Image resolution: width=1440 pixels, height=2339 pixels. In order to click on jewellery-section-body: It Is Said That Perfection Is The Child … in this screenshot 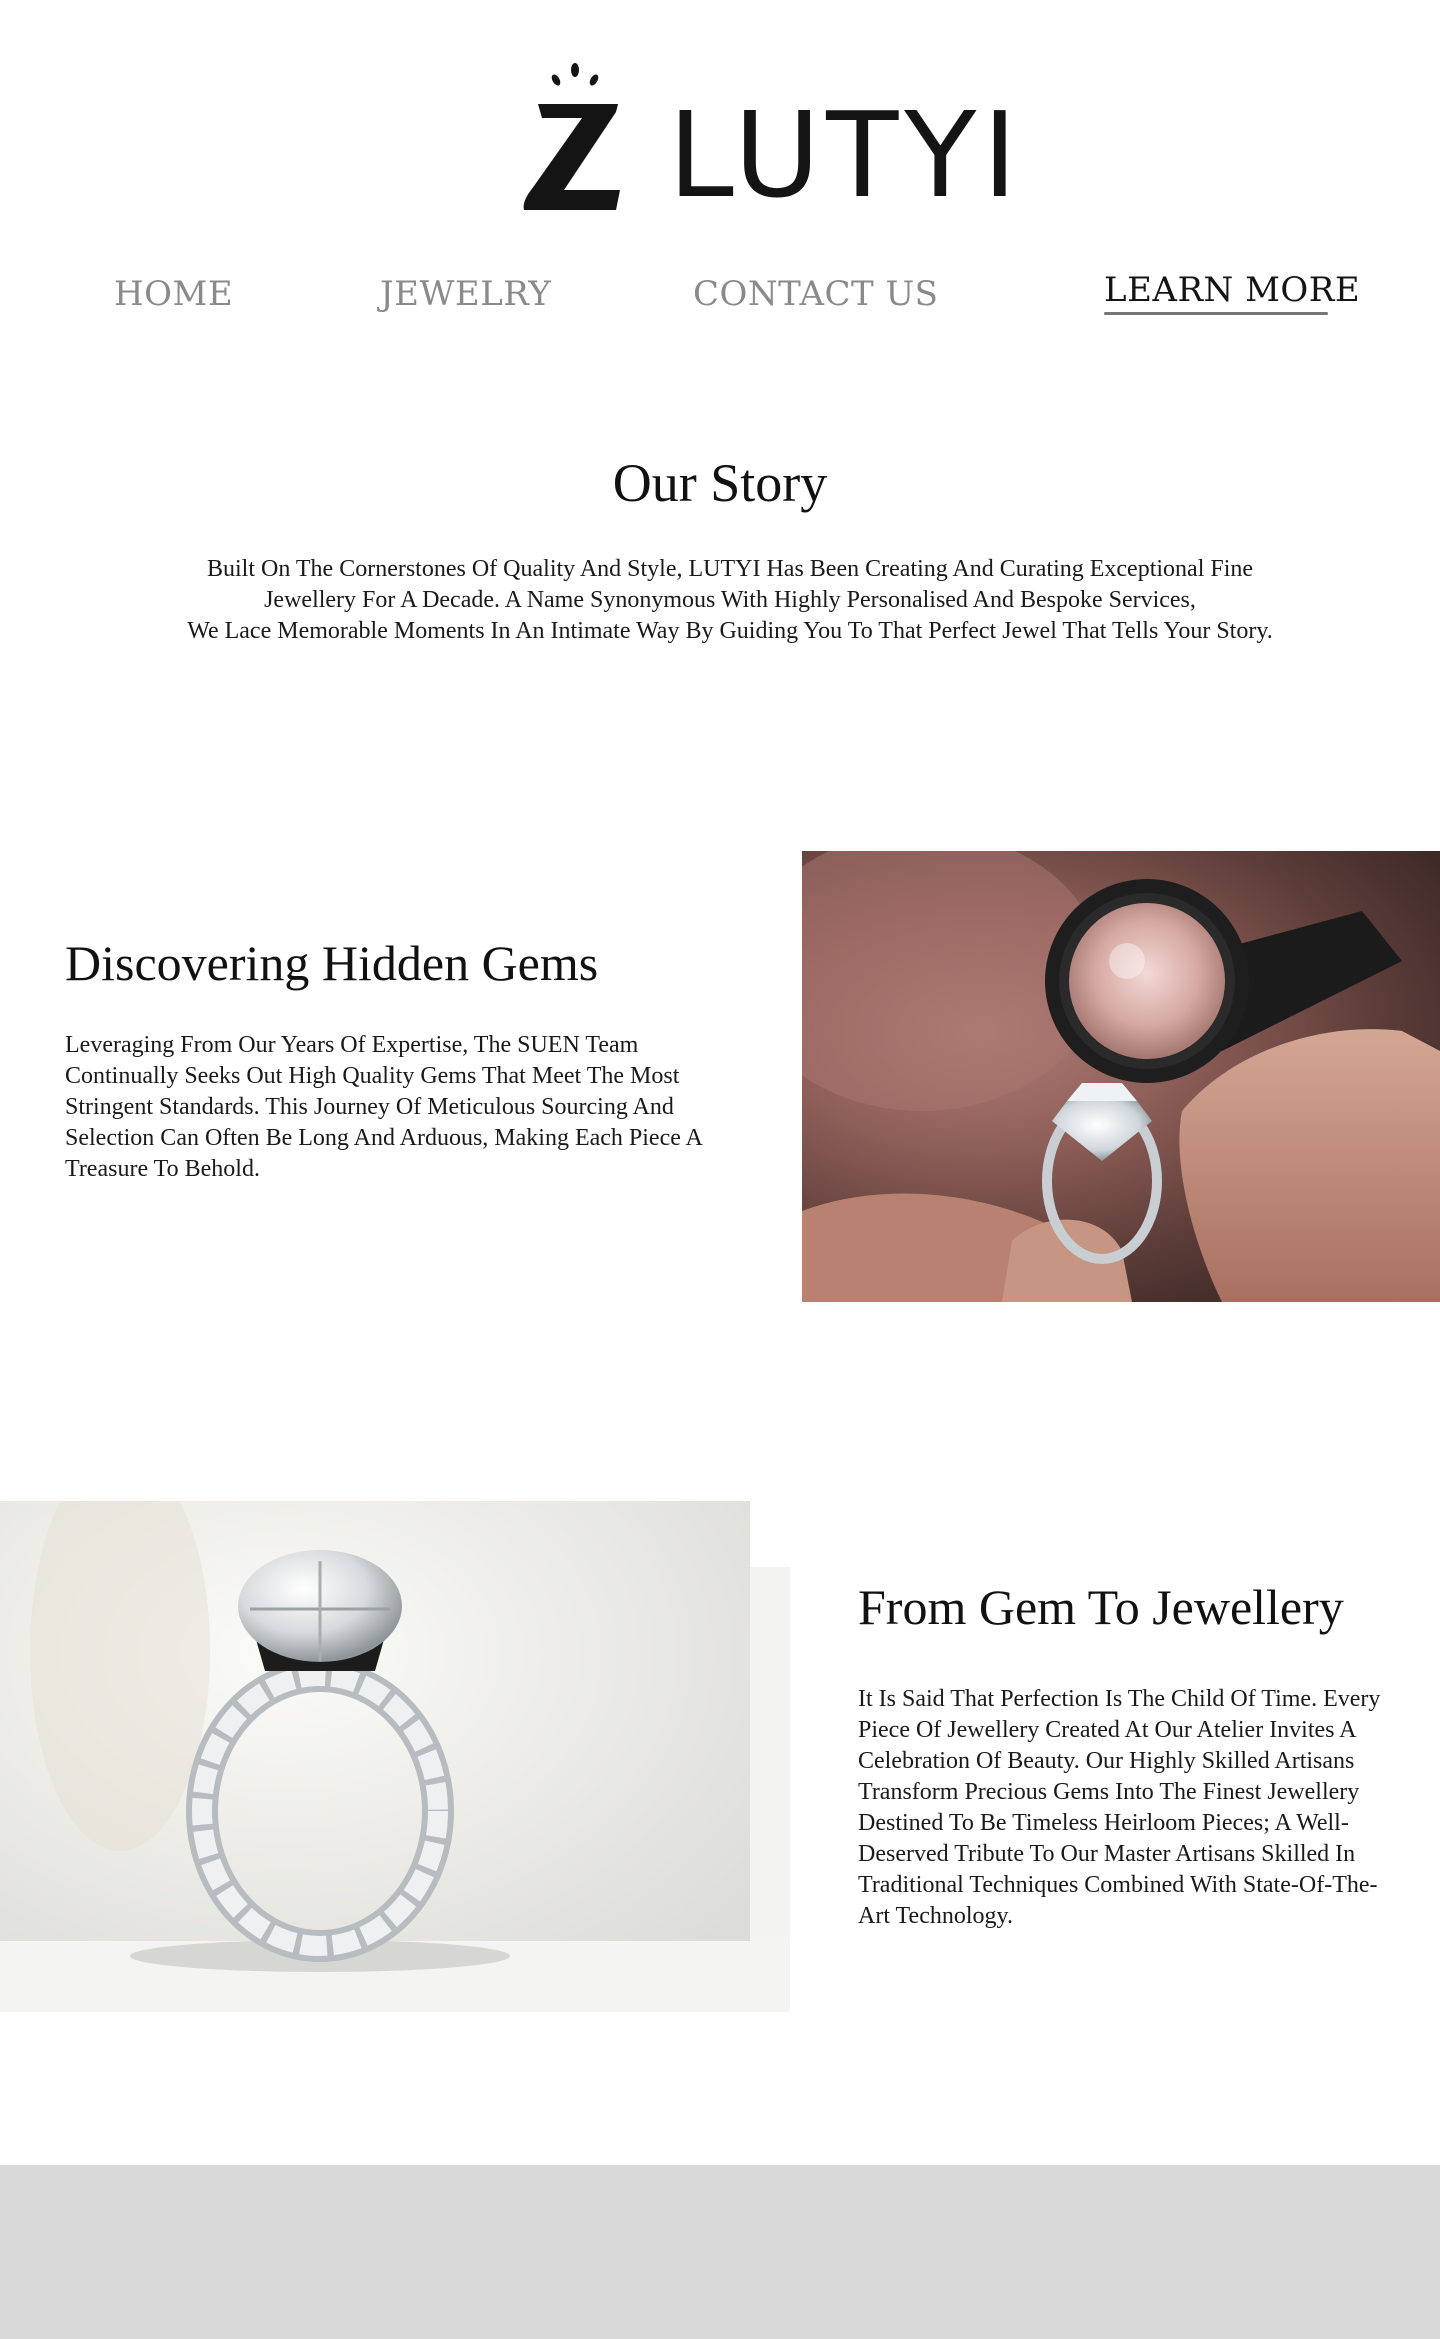, I will do `click(1119, 1807)`.